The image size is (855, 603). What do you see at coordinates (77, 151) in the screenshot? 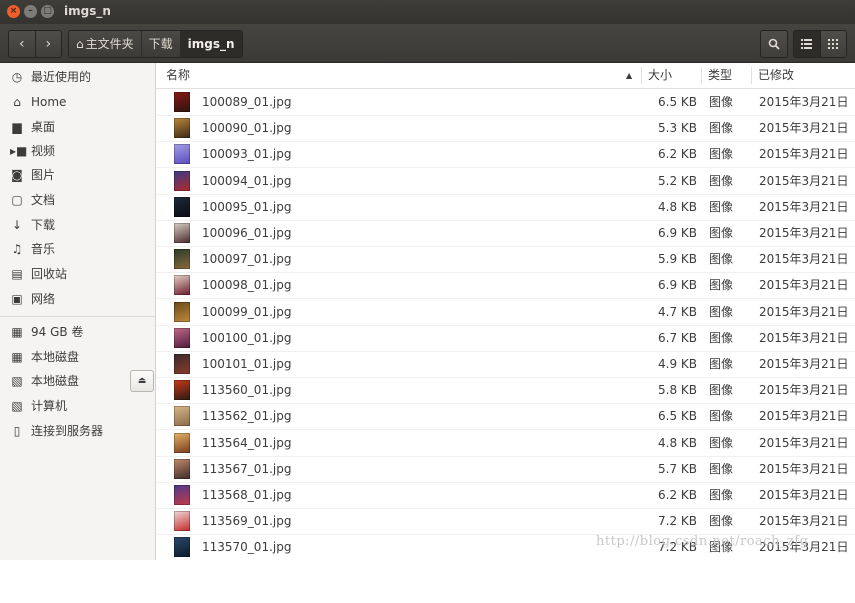
I see `sidebar-item-videos: ▸■ 视频` at bounding box center [77, 151].